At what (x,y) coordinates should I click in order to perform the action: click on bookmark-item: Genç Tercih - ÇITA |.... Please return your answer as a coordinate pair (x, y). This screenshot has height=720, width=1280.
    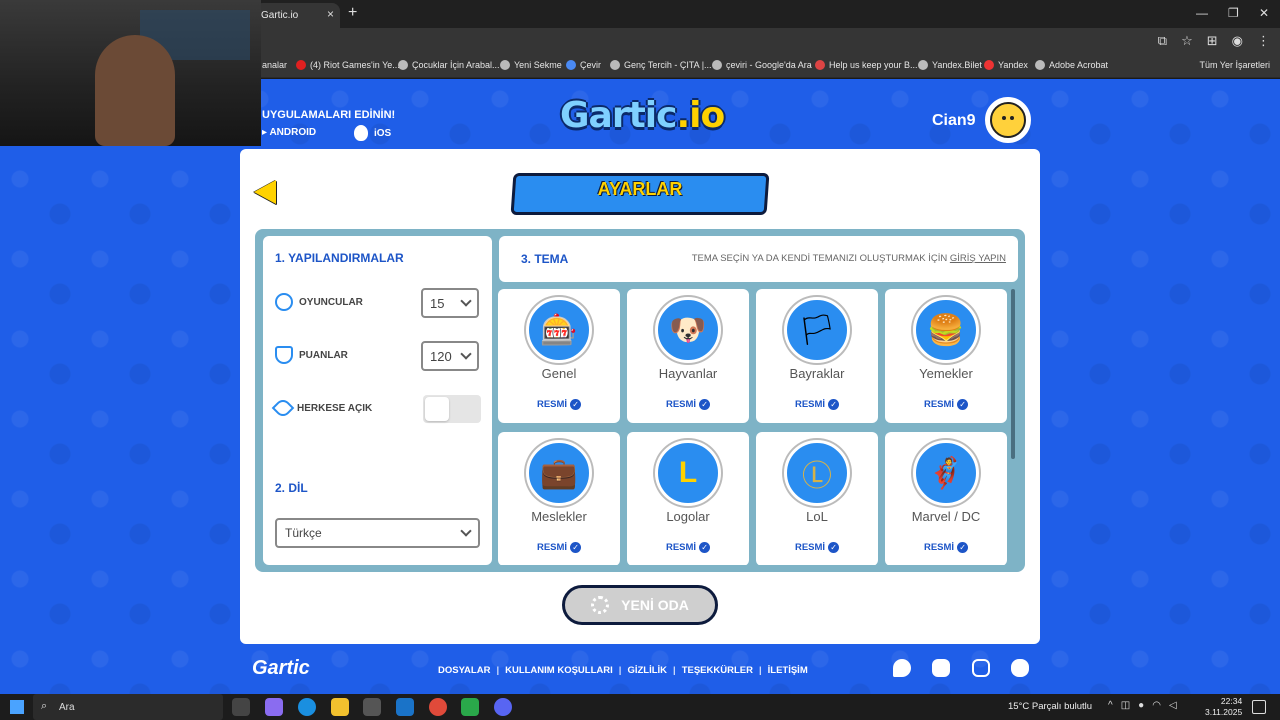
    Looking at the image, I should click on (661, 65).